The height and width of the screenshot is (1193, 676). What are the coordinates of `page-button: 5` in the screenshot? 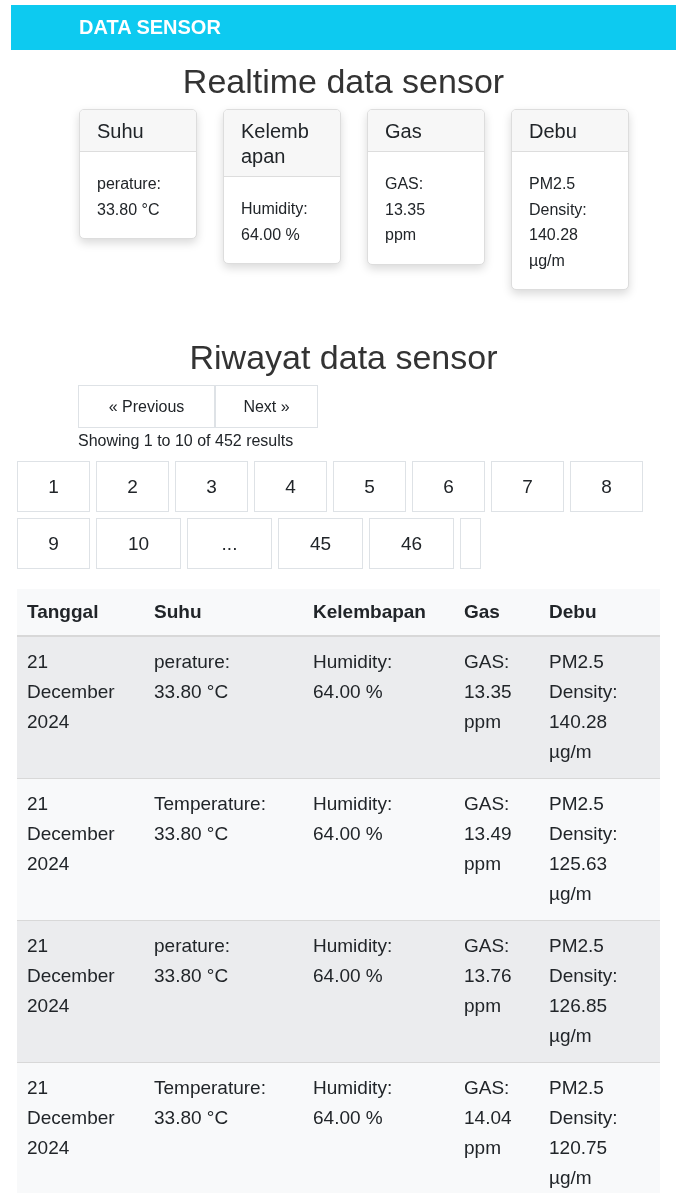 It's located at (369, 486).